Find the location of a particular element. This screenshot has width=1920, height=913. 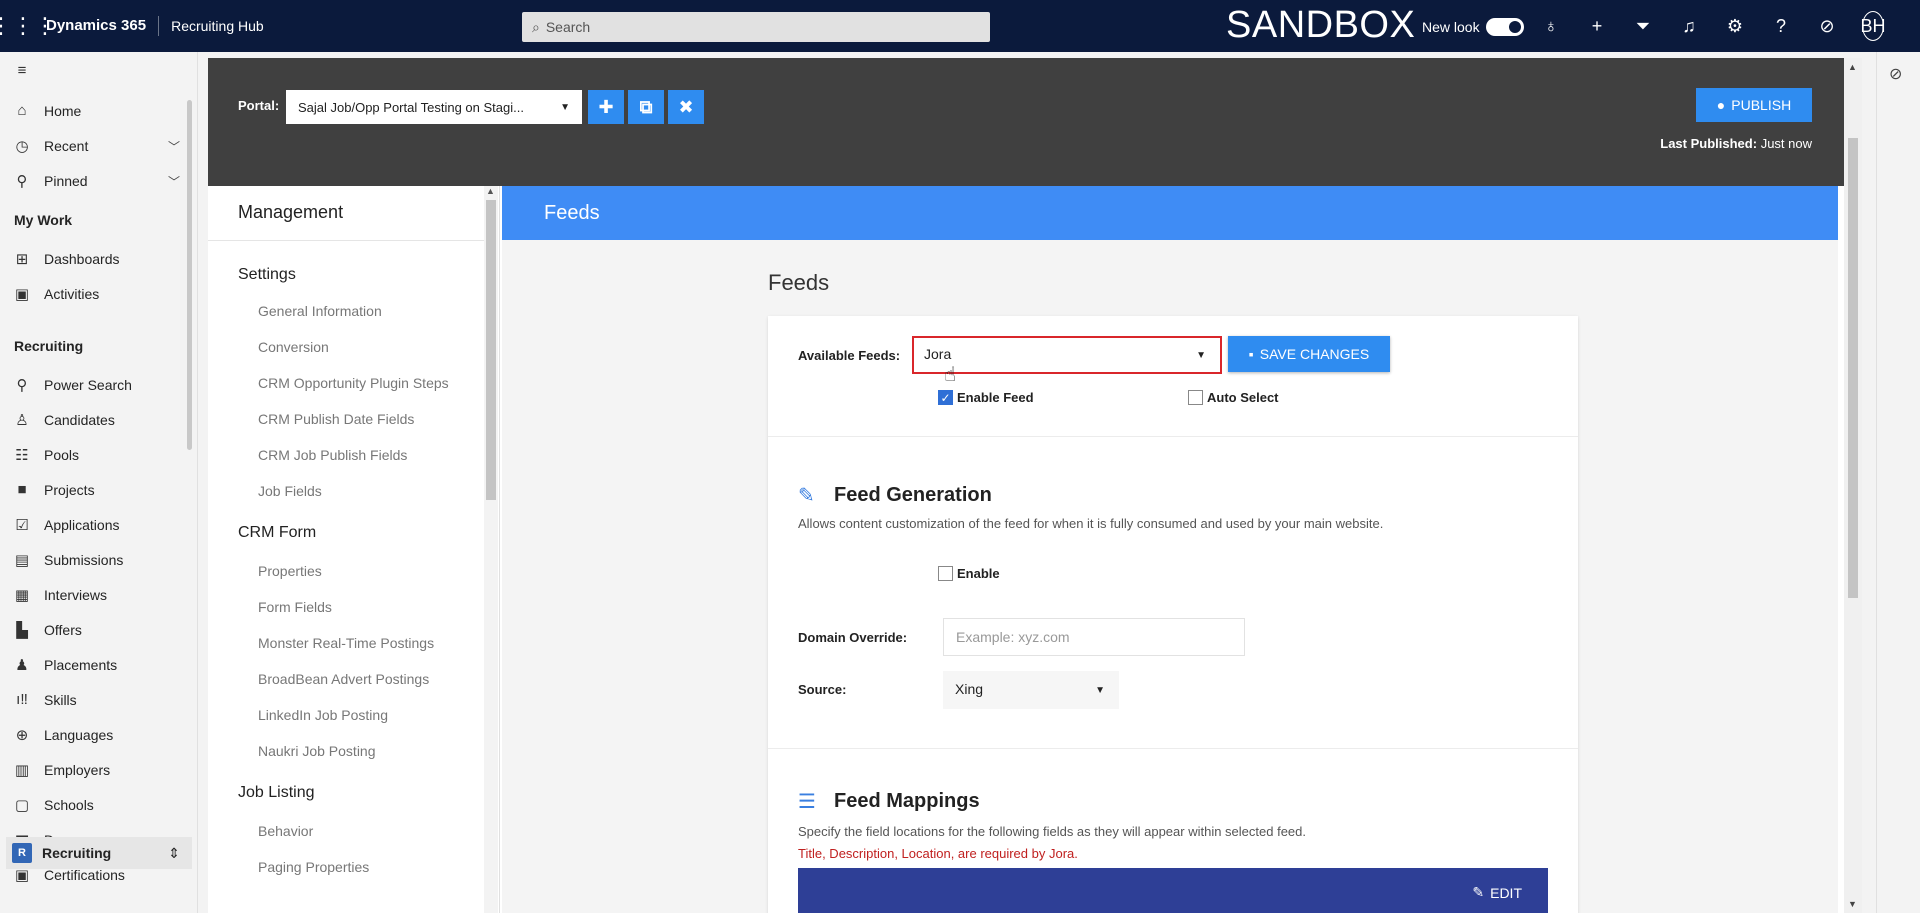

gear-icon: ⚙ is located at coordinates (1735, 26).